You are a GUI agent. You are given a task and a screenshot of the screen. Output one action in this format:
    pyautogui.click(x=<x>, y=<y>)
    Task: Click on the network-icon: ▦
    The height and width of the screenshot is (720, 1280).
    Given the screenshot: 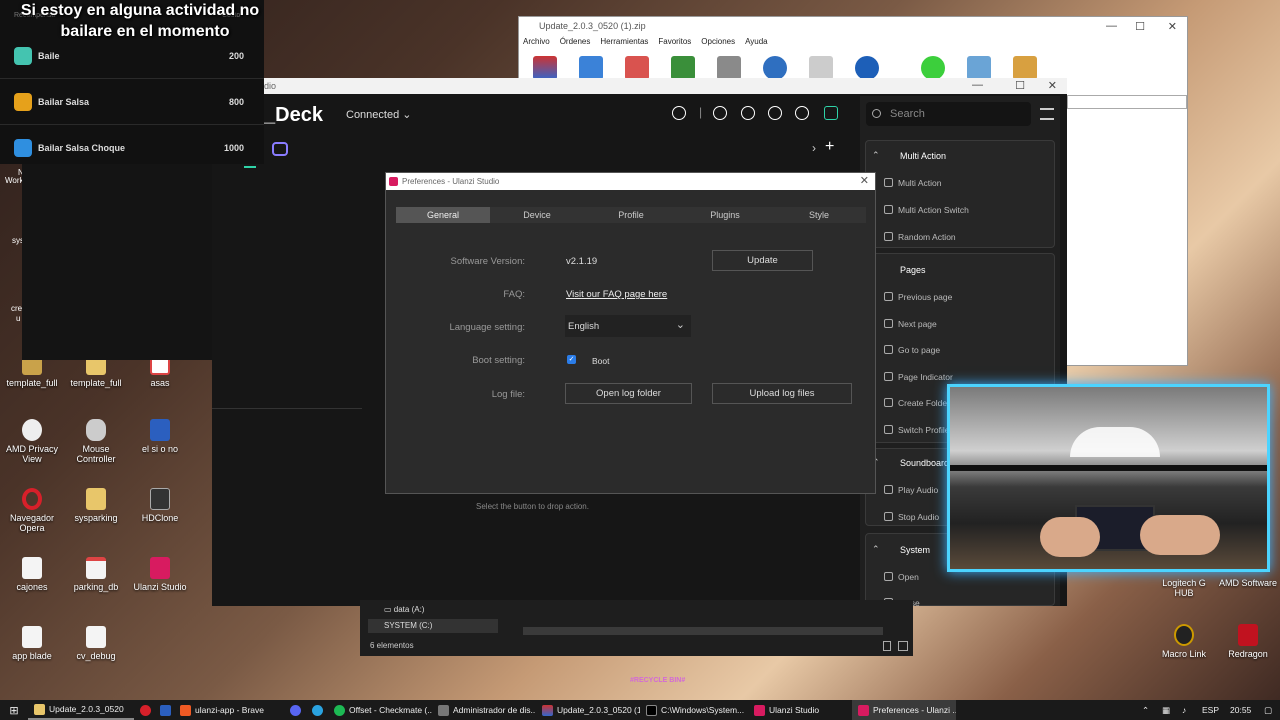 What is the action you would take?
    pyautogui.click(x=1166, y=710)
    